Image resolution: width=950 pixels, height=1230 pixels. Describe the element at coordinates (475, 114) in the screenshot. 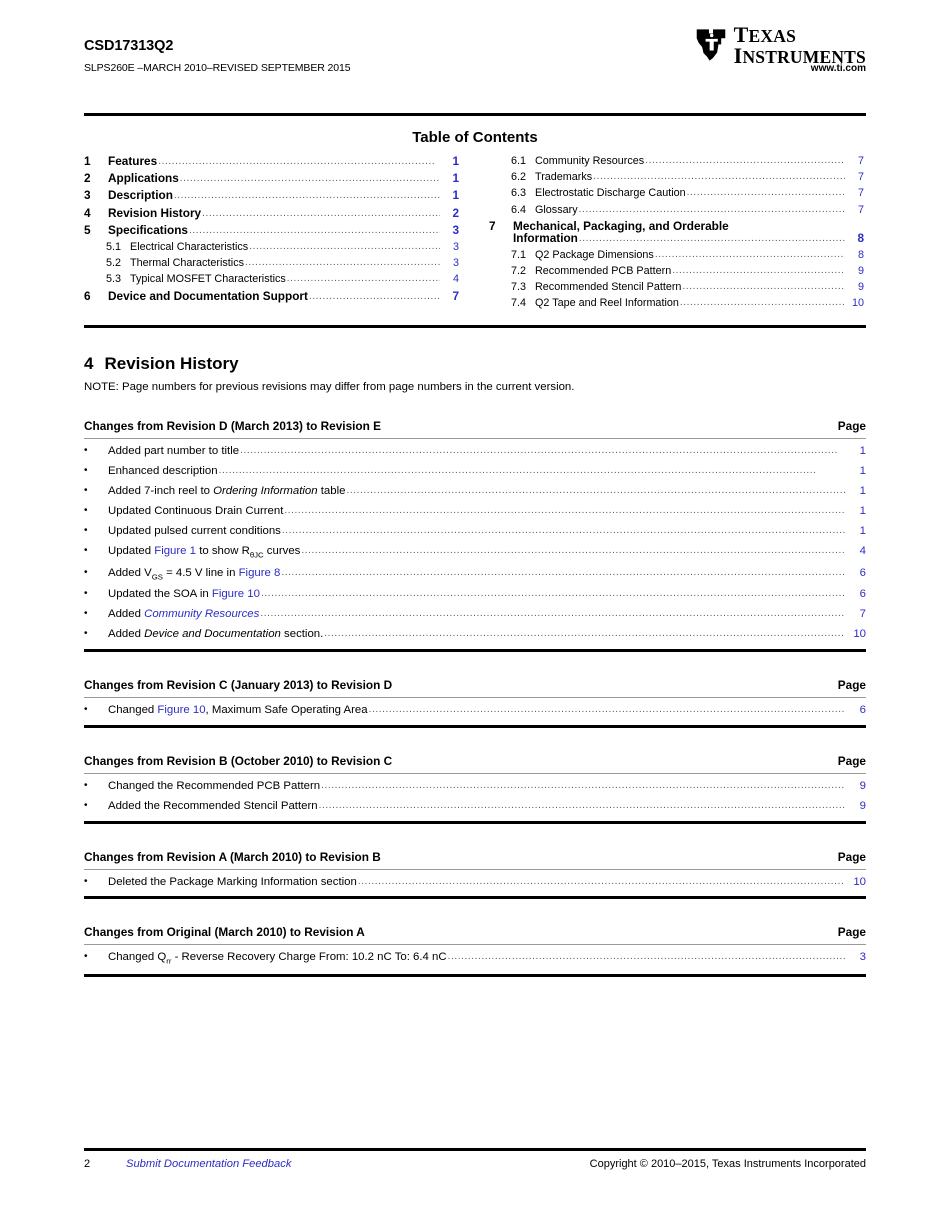

I see `header-divider` at that location.